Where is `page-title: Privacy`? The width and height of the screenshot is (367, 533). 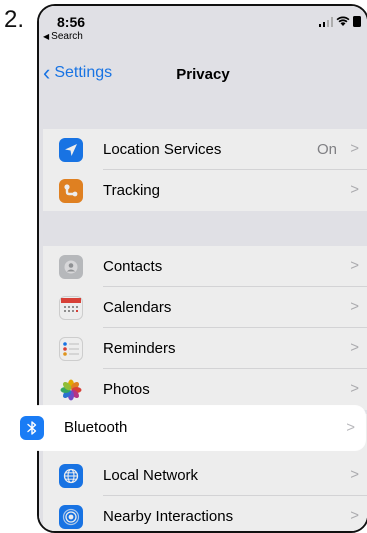 page-title: Privacy is located at coordinates (203, 74).